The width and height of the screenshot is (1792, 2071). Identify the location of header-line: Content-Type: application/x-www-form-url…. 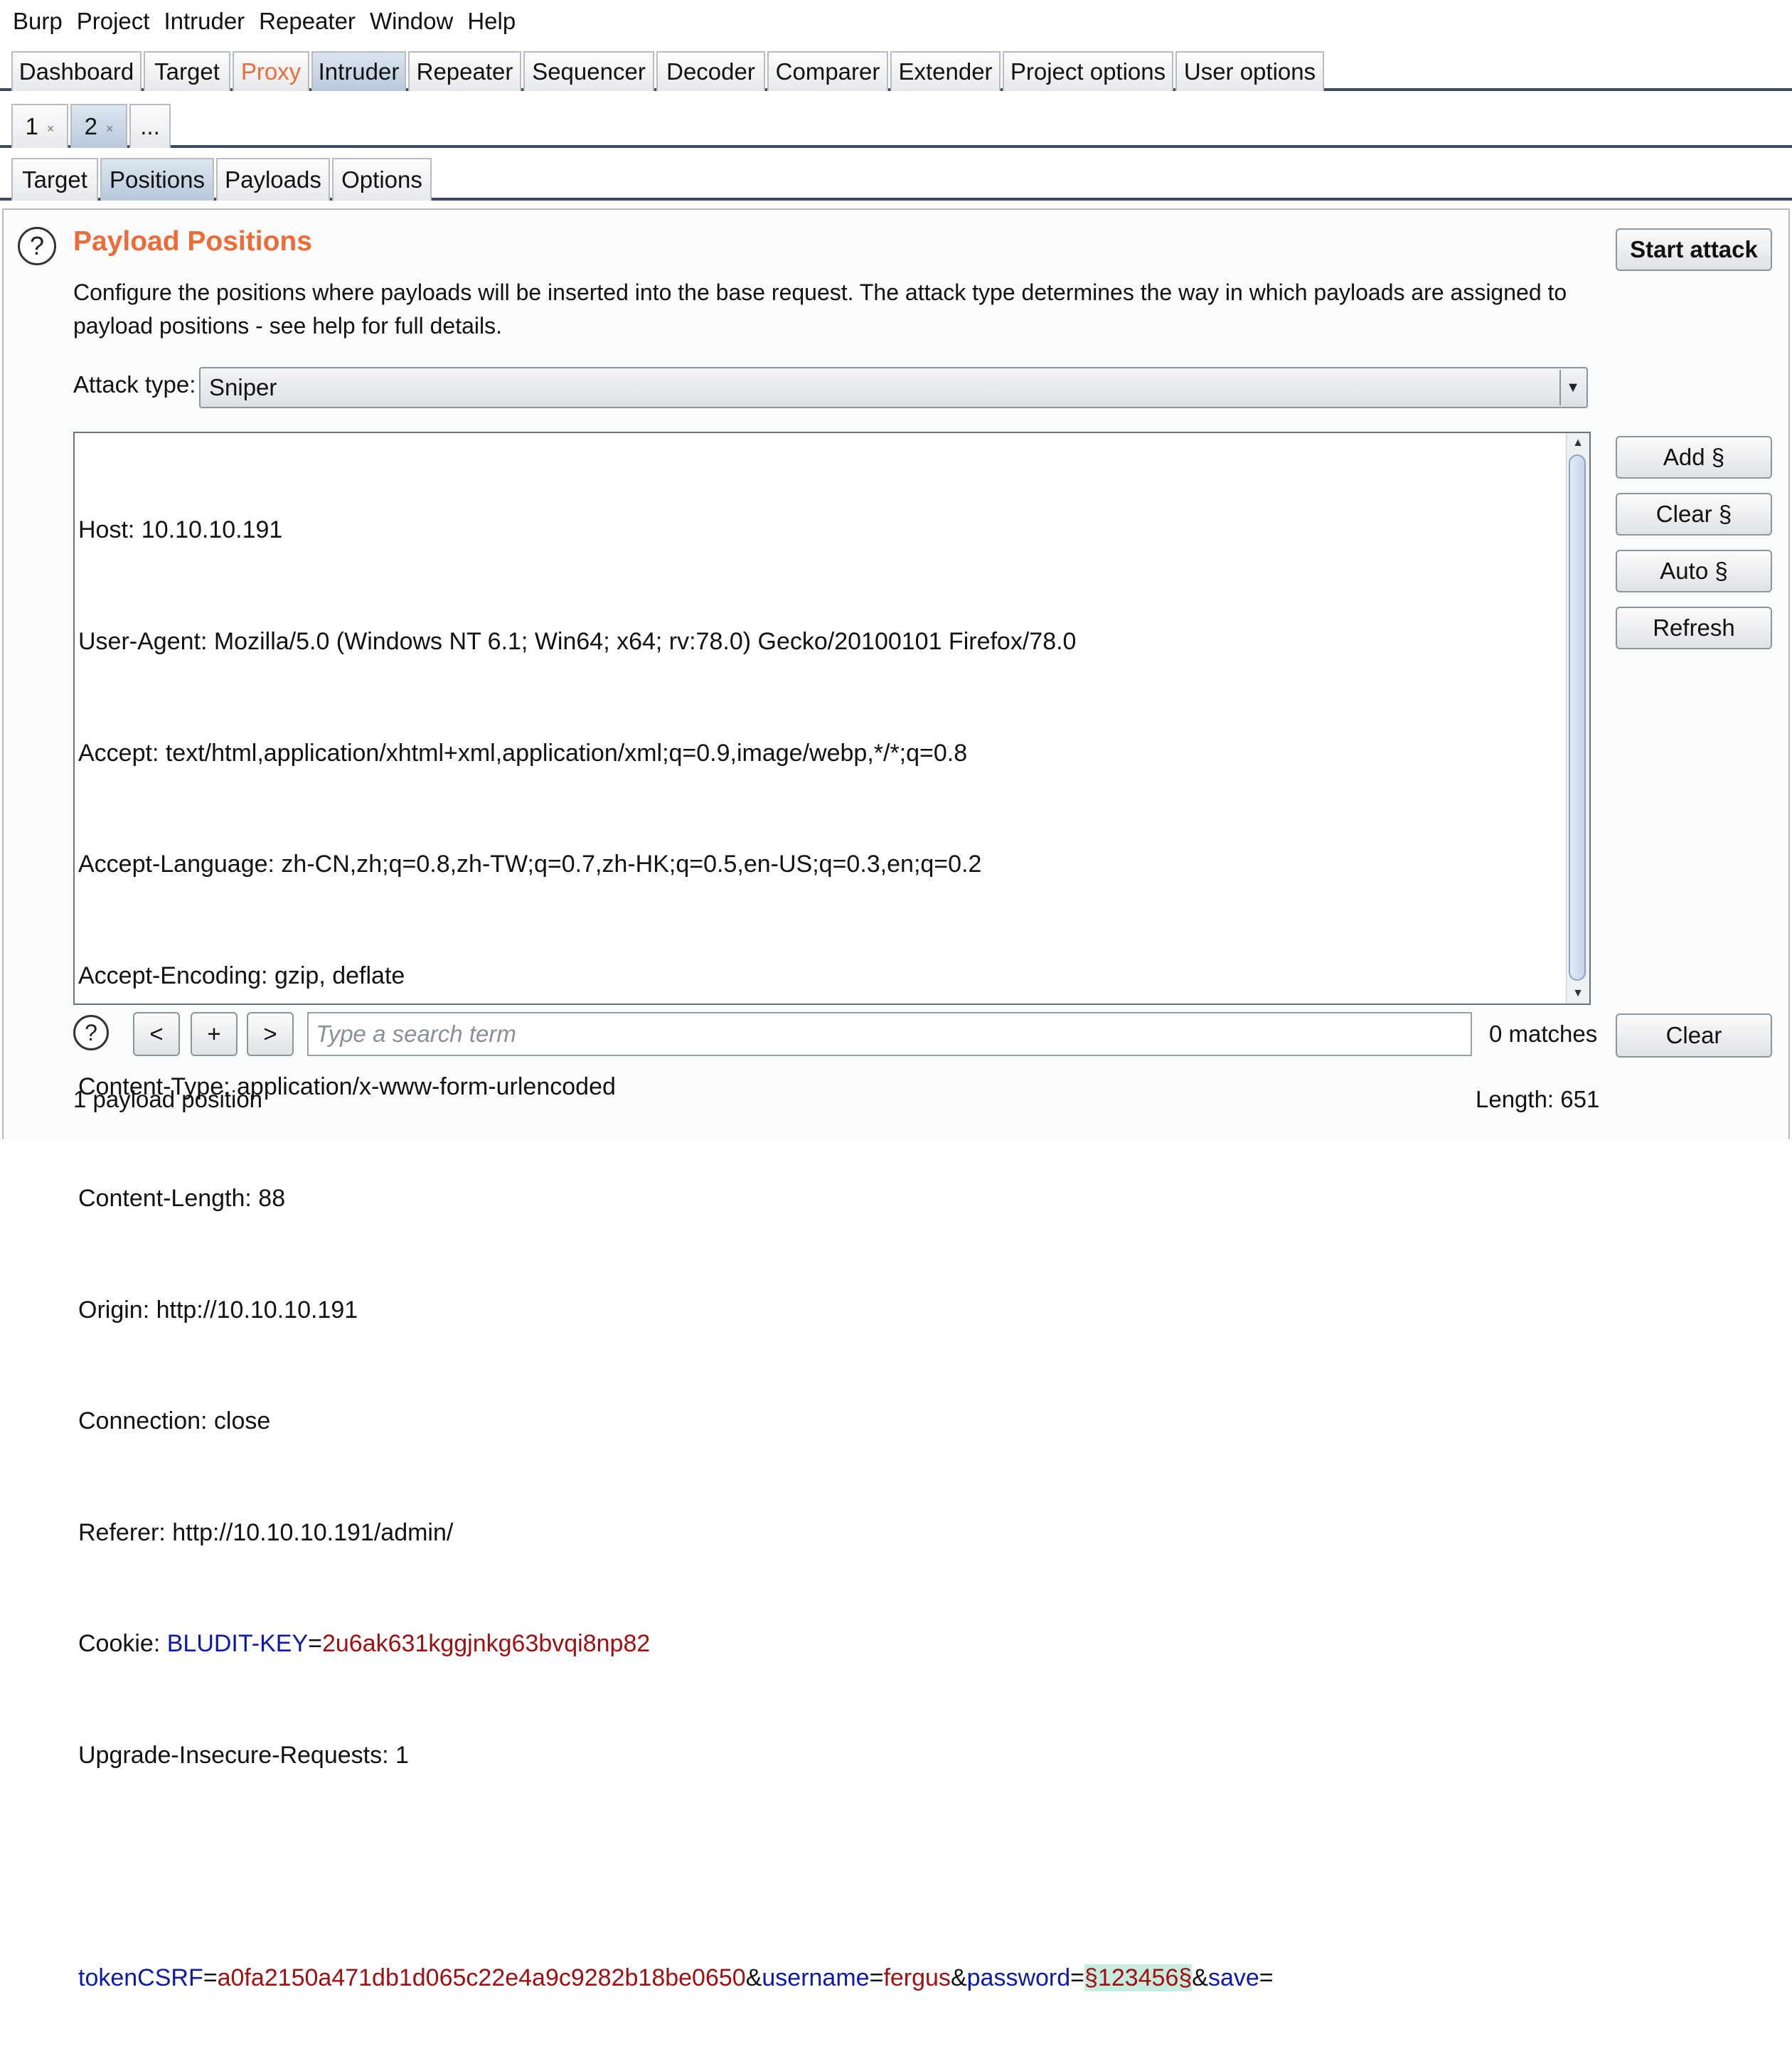
(821, 1086).